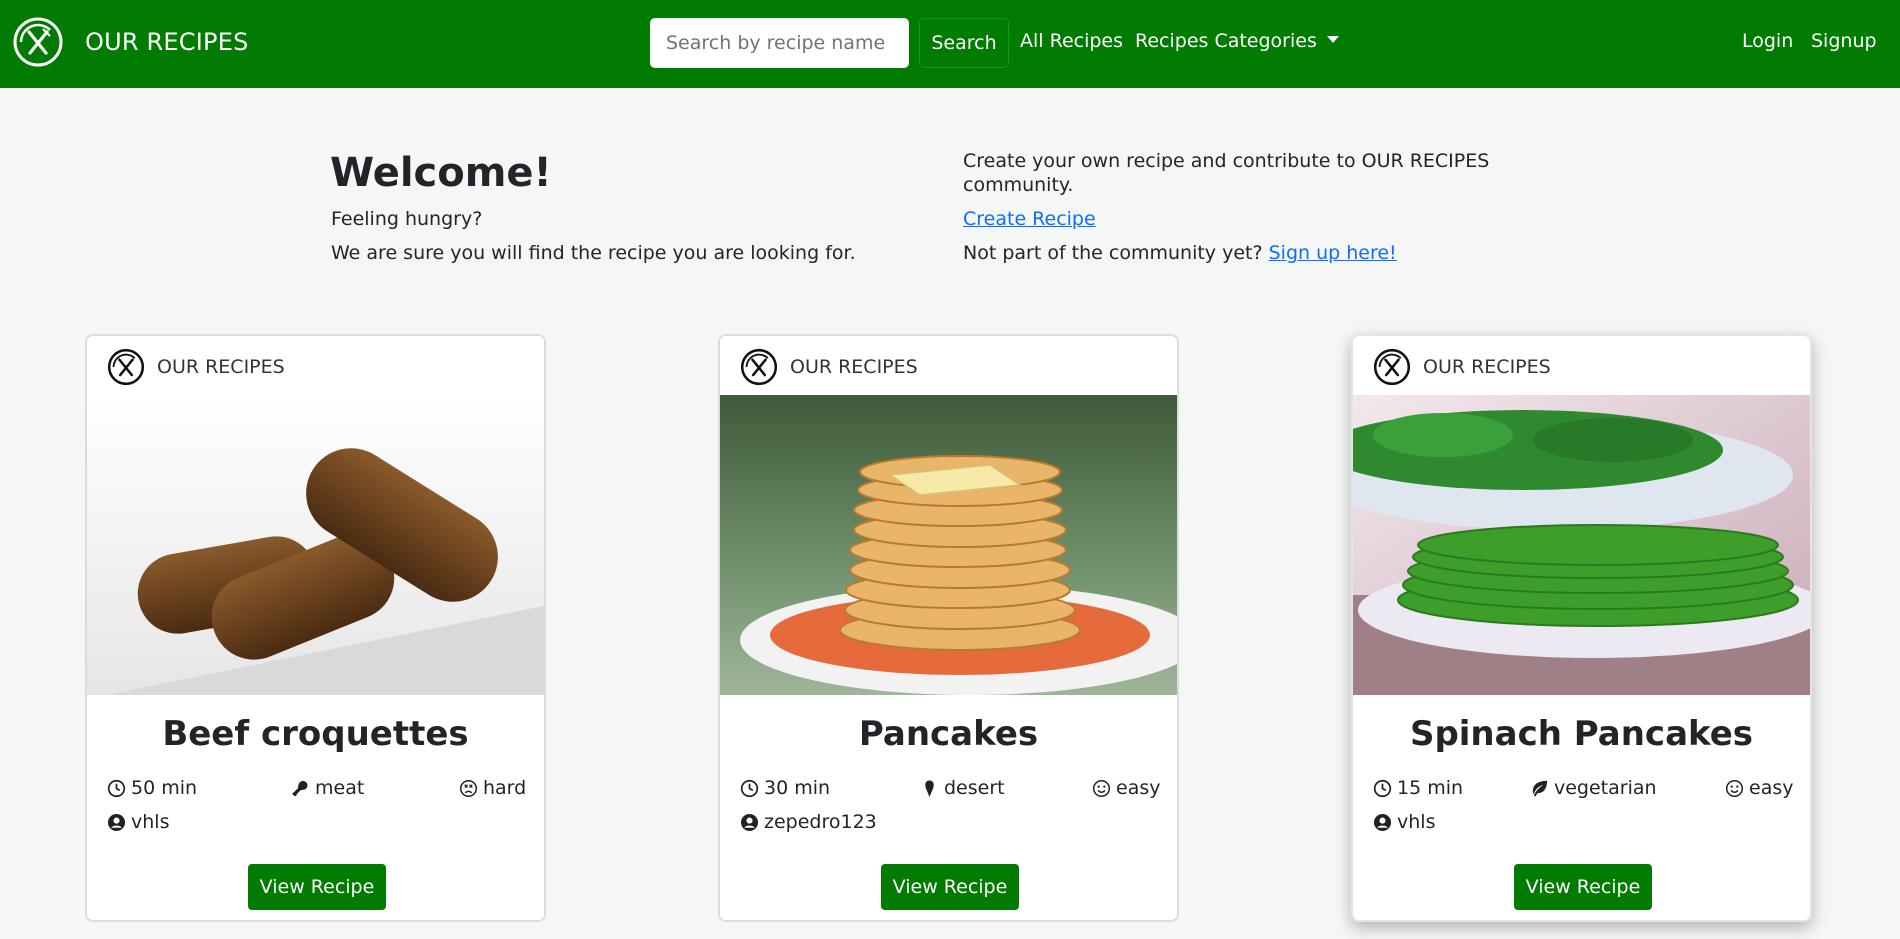  Describe the element at coordinates (1430, 788) in the screenshot. I see `time-value: 15 min` at that location.